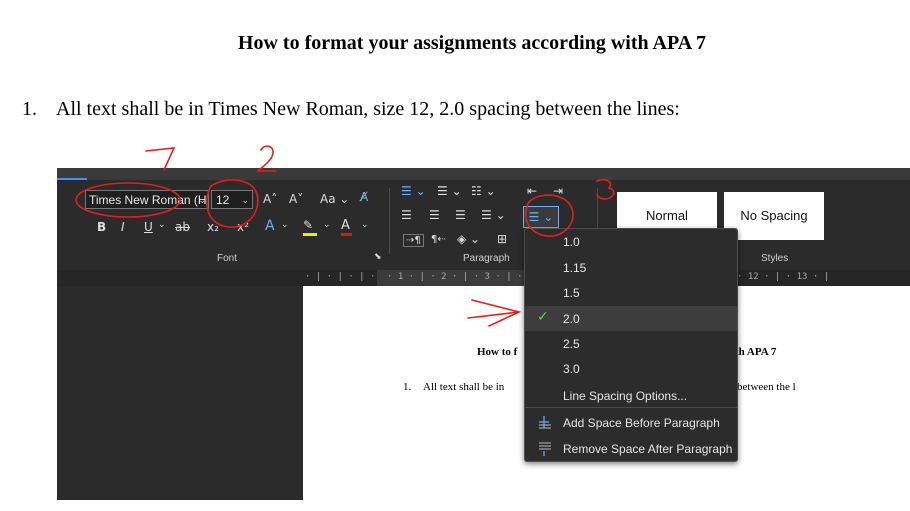 This screenshot has width=910, height=511. I want to click on menu-item-label: 1.15, so click(575, 268).